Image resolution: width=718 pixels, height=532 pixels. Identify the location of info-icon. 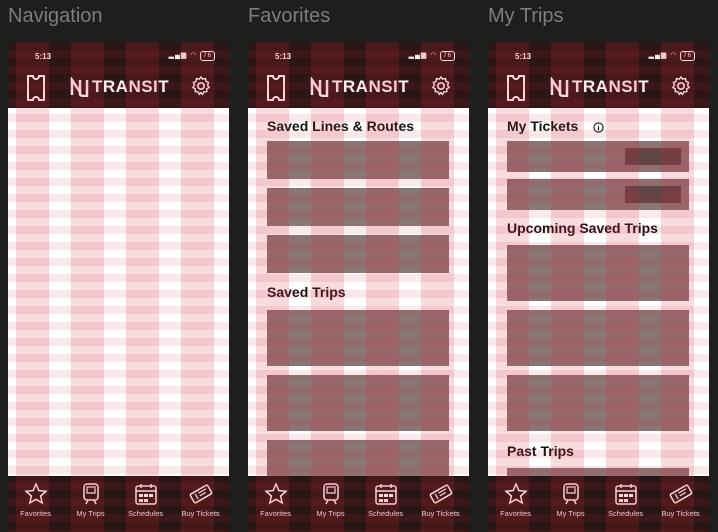
(598, 127).